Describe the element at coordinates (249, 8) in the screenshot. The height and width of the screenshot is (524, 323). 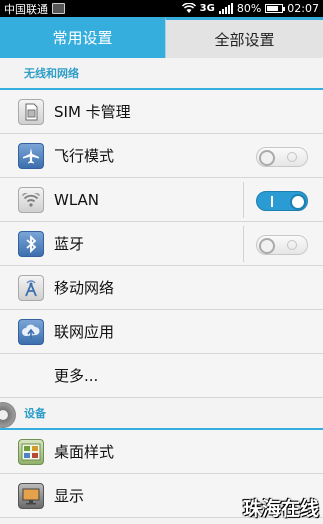
I see `battery-percent: 80%` at that location.